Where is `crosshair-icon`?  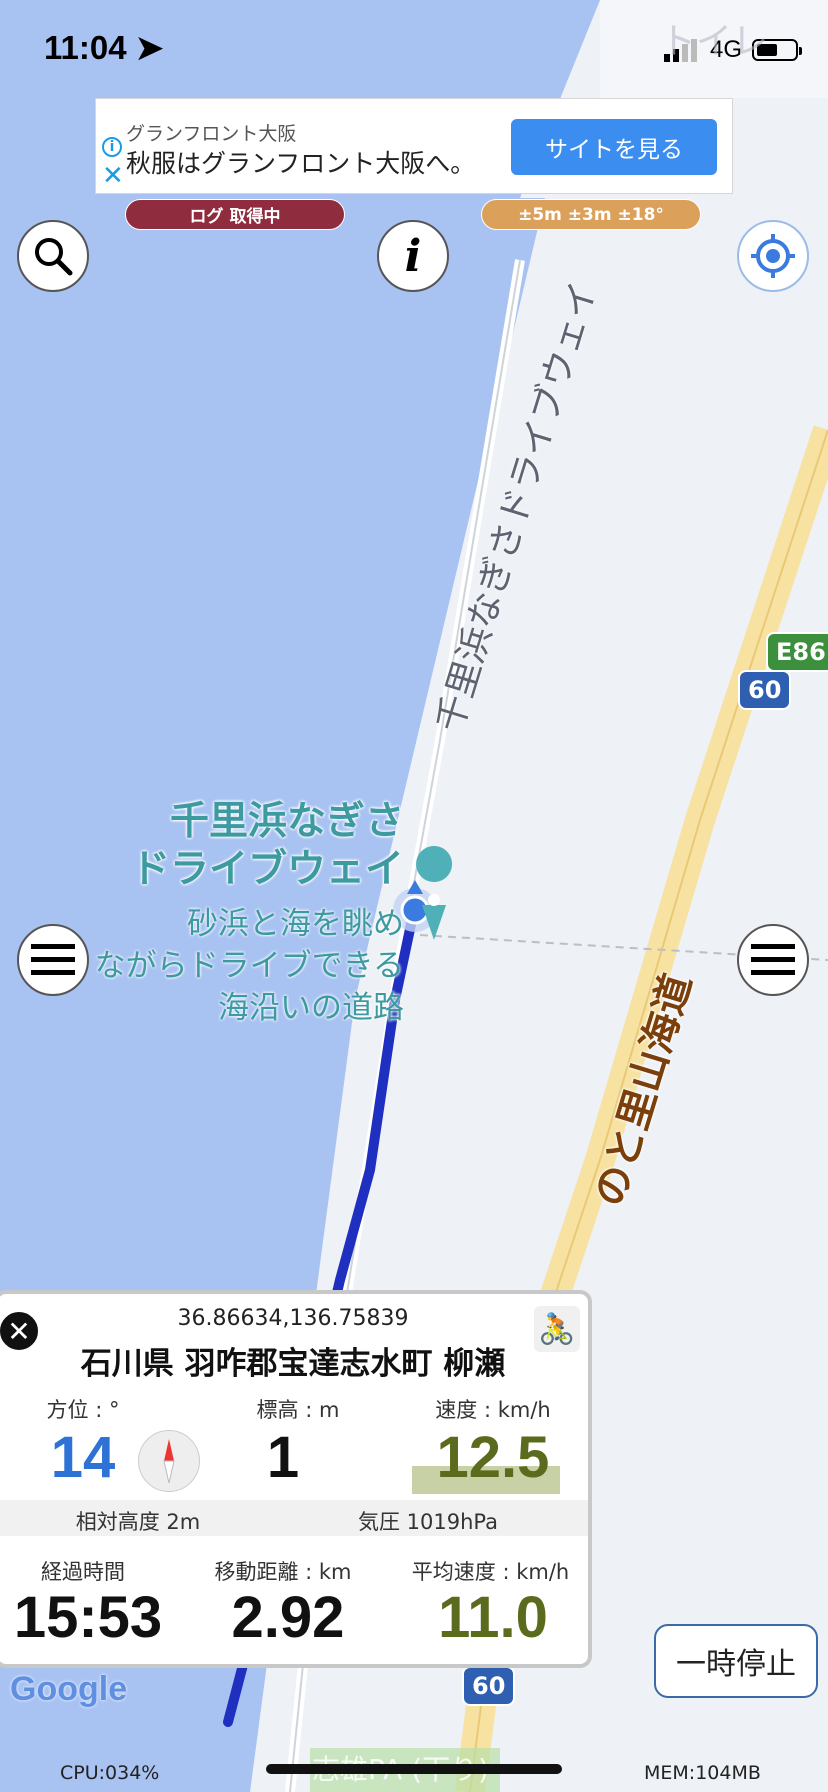
crosshair-icon is located at coordinates (773, 256).